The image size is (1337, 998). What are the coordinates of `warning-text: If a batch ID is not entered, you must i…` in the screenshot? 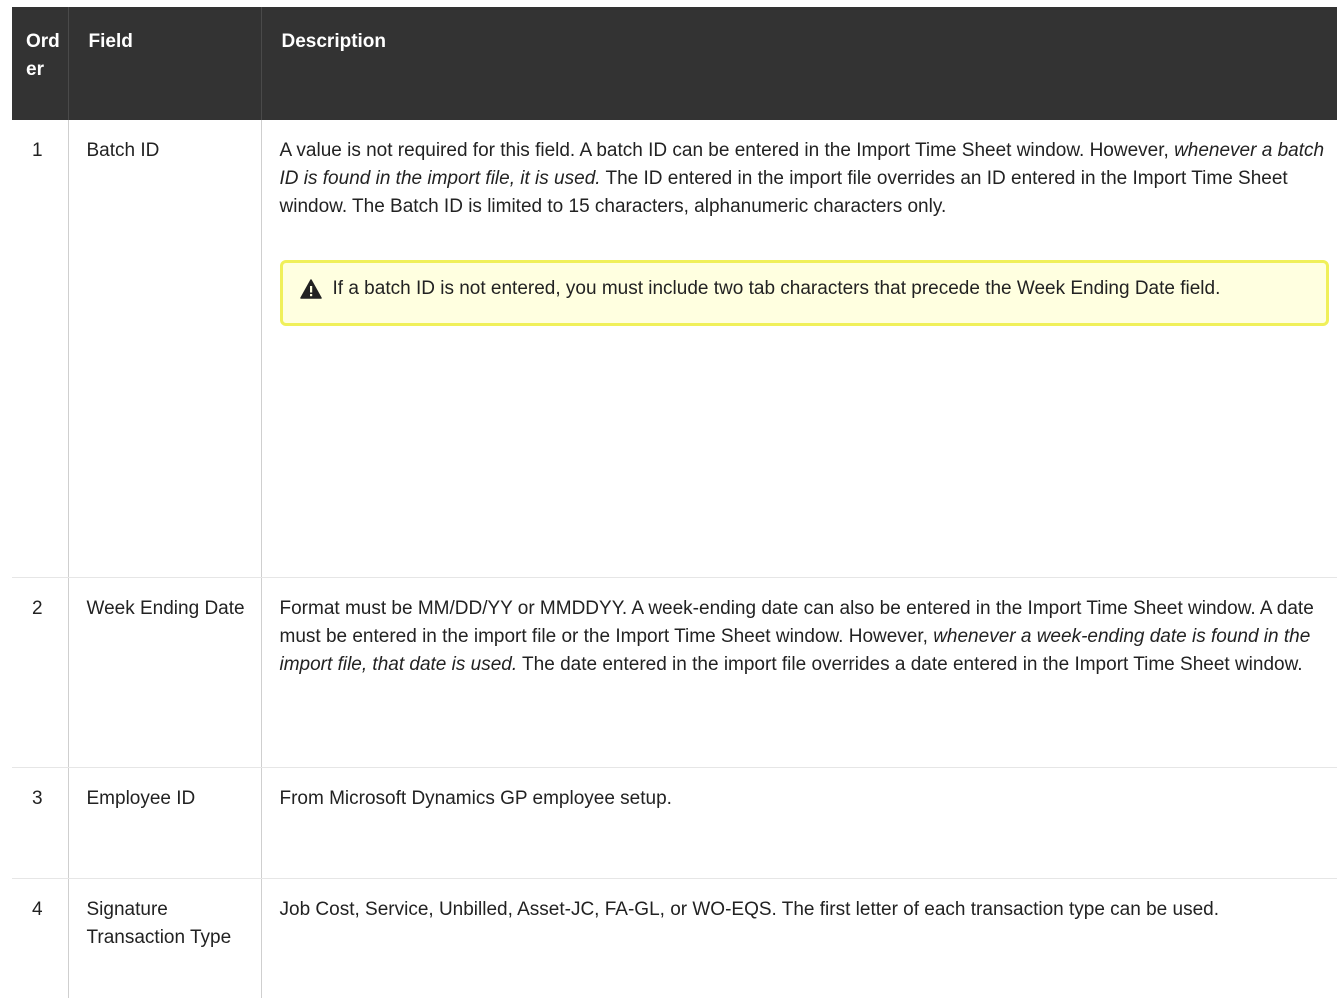 It's located at (776, 288).